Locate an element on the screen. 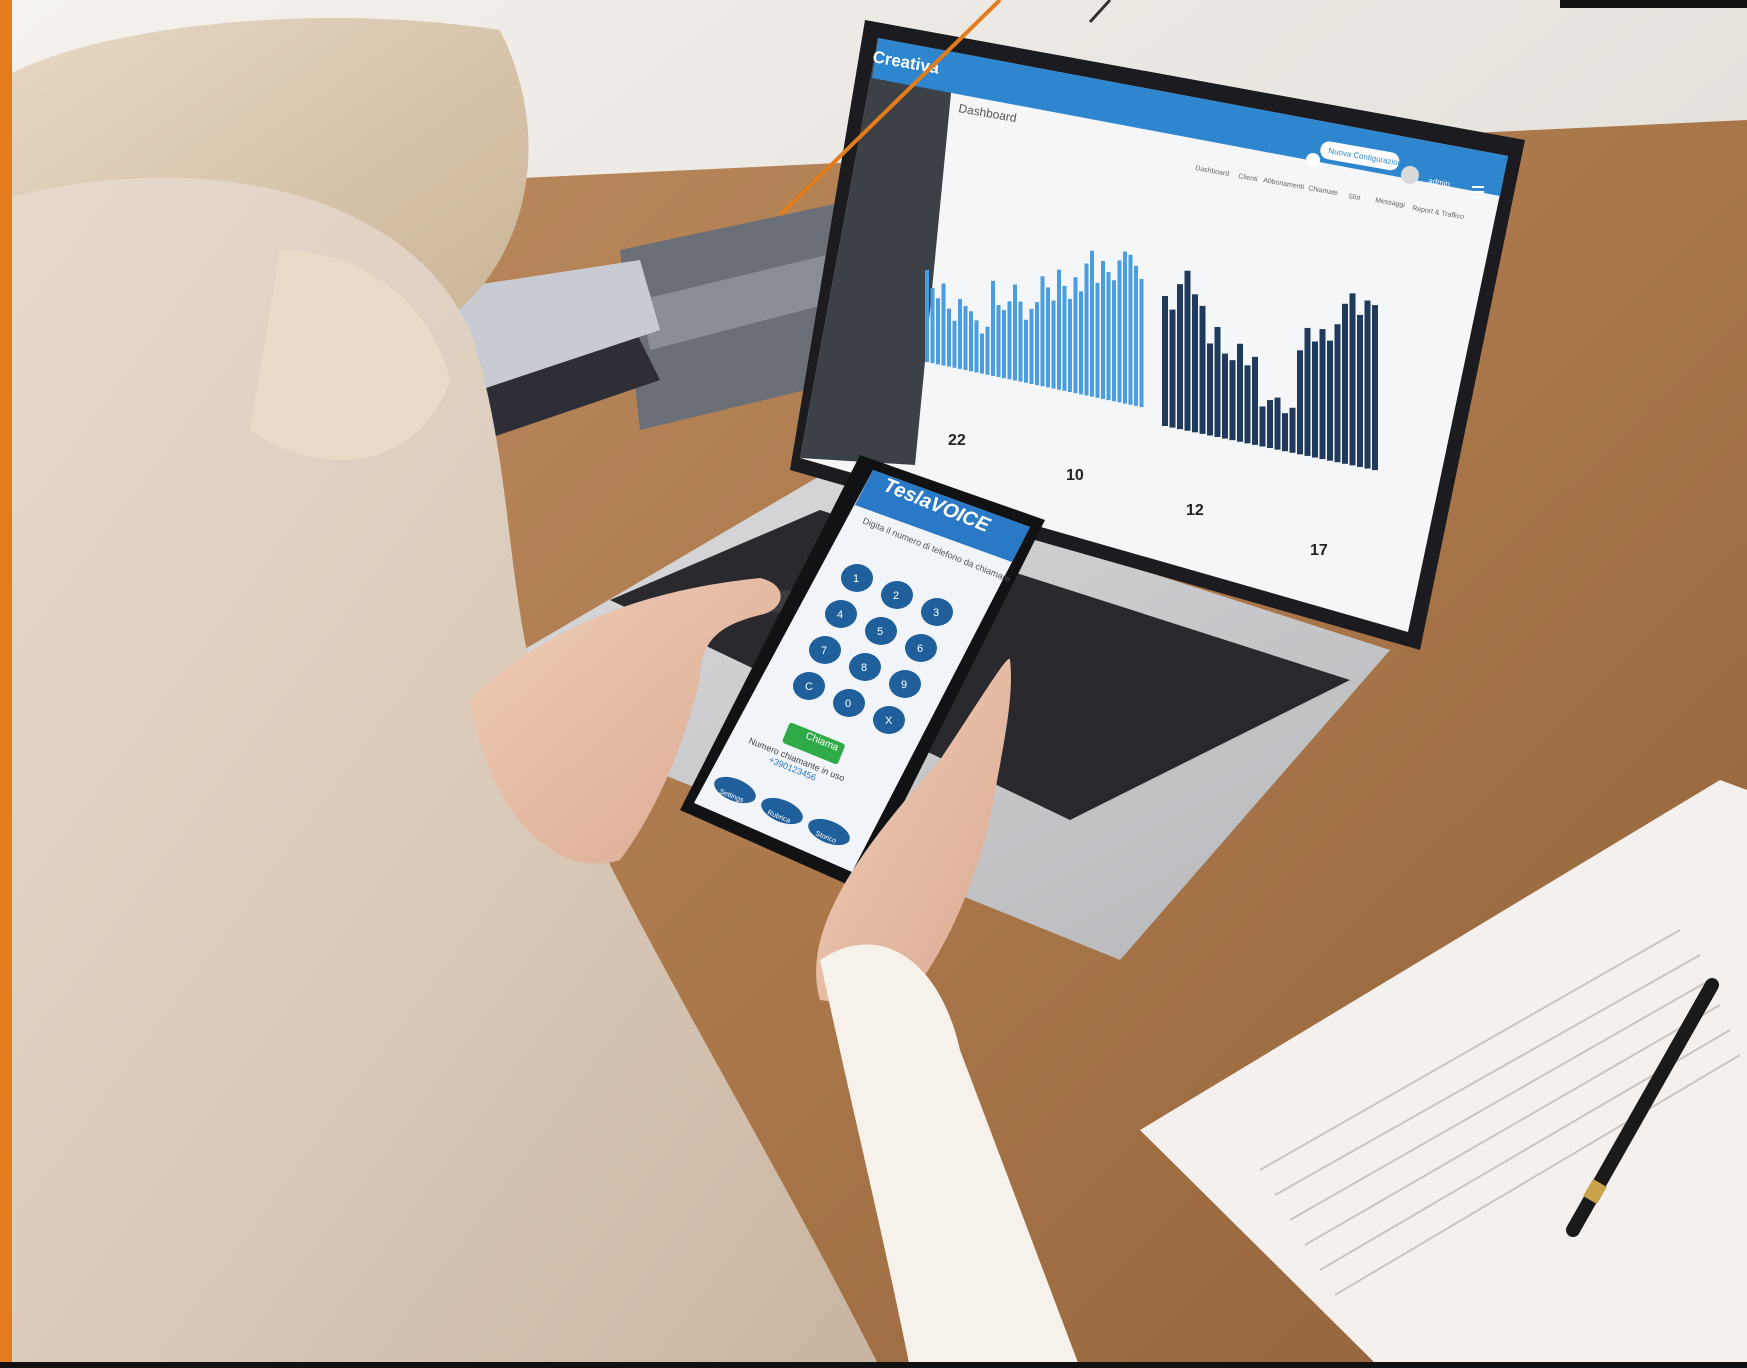 The height and width of the screenshot is (1368, 1747). key-1: 1 is located at coordinates (857, 578).